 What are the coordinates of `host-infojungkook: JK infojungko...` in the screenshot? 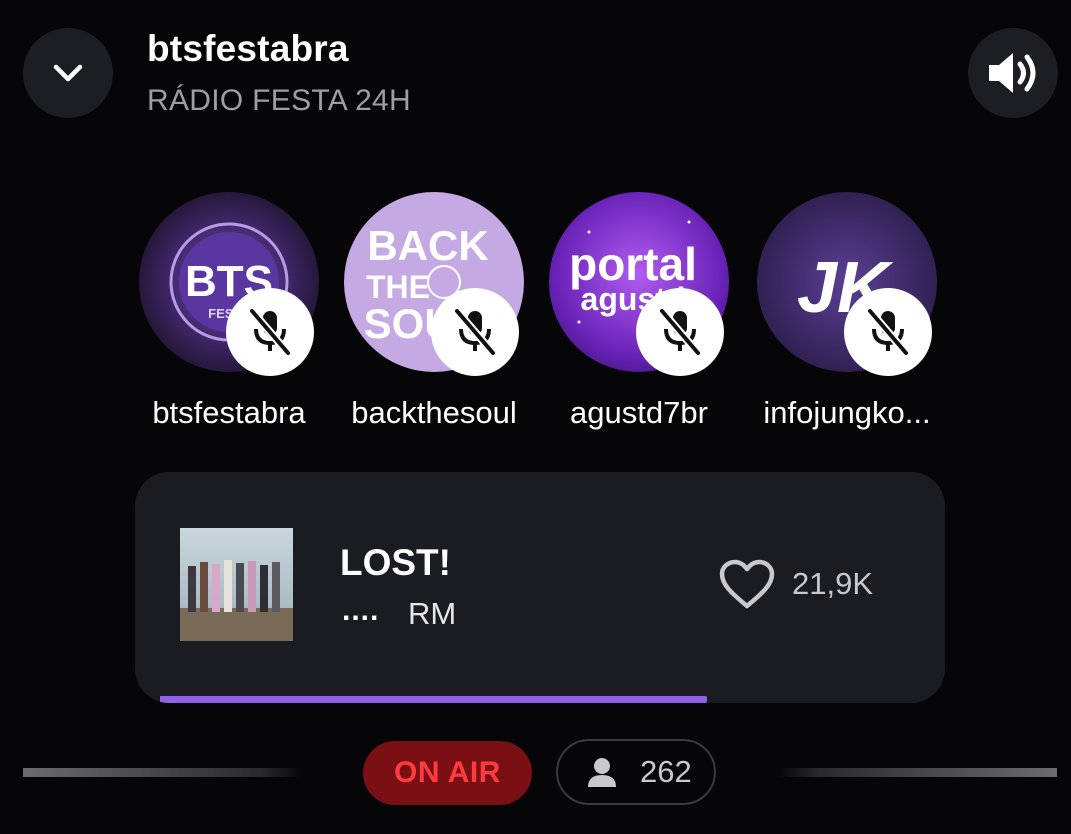 It's located at (847, 317).